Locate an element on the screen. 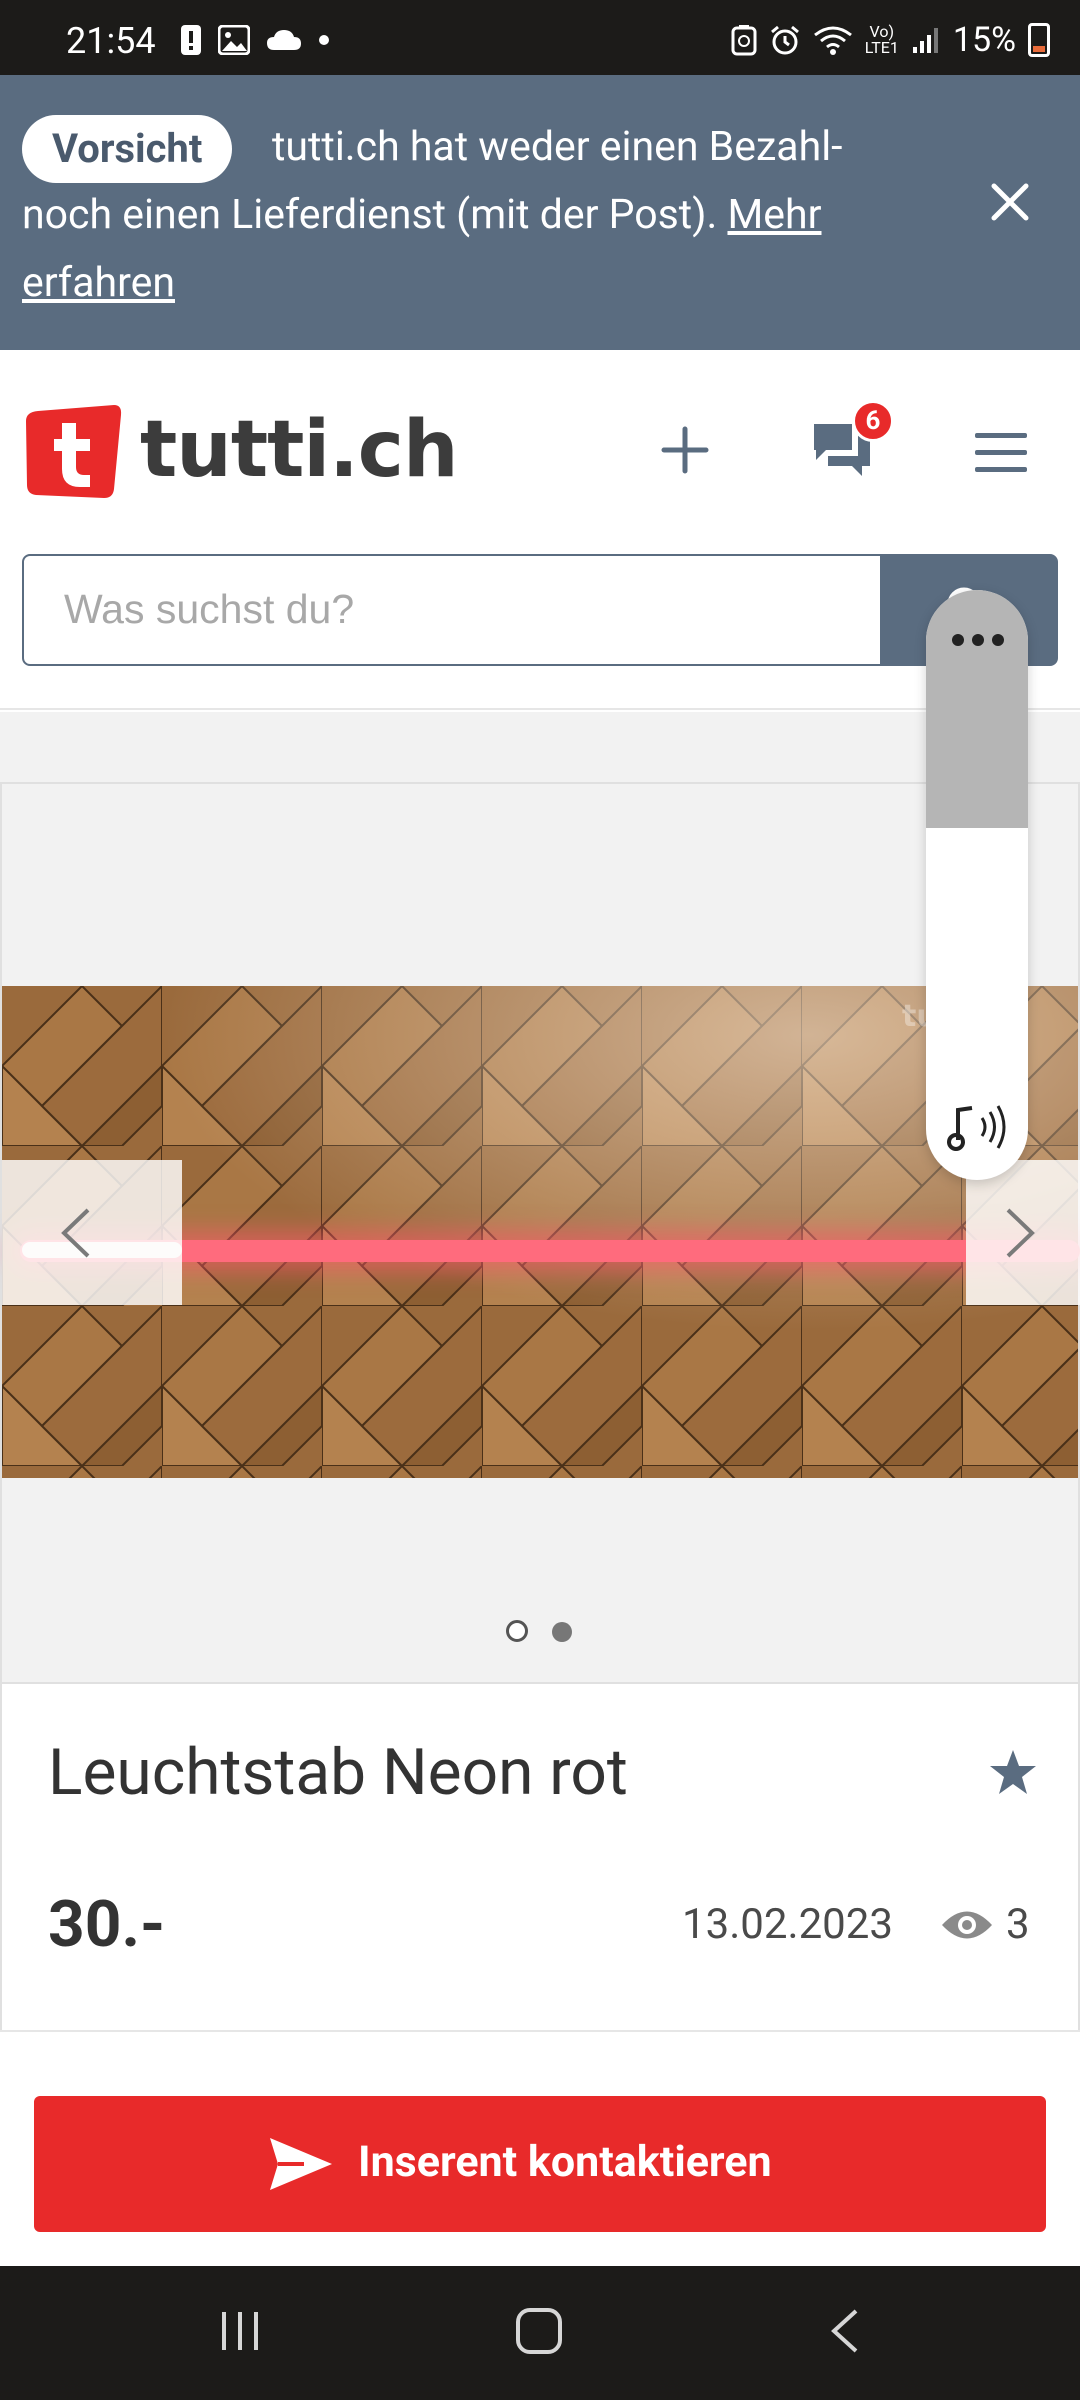 The image size is (1080, 2400). status-bar: 21:54 Vo) LTE1 15% is located at coordinates (540, 37).